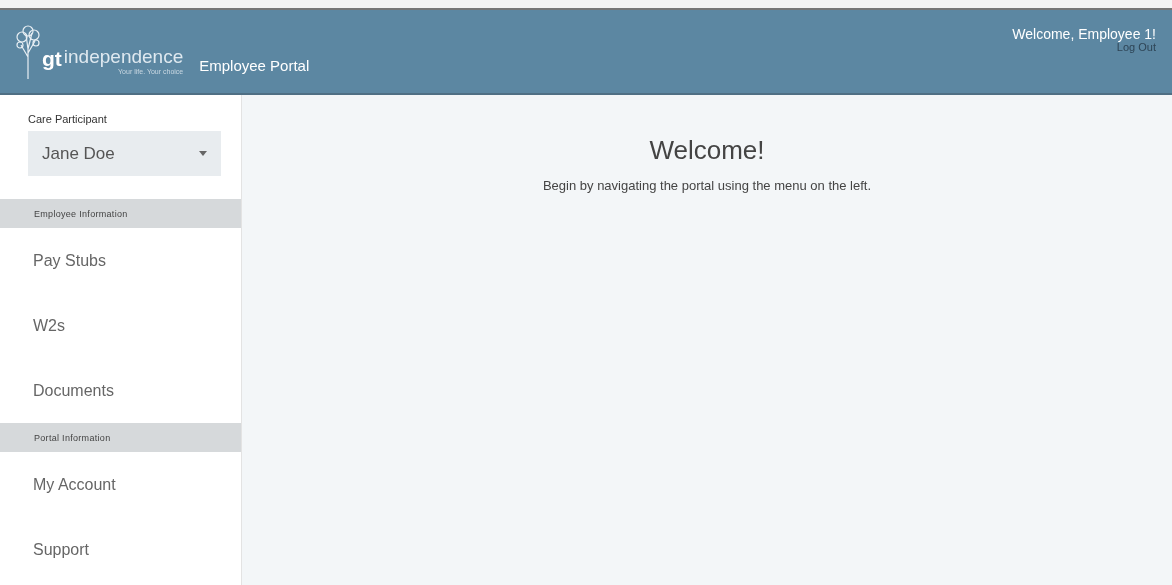  What do you see at coordinates (52, 59) in the screenshot?
I see `logo-mark: gt` at bounding box center [52, 59].